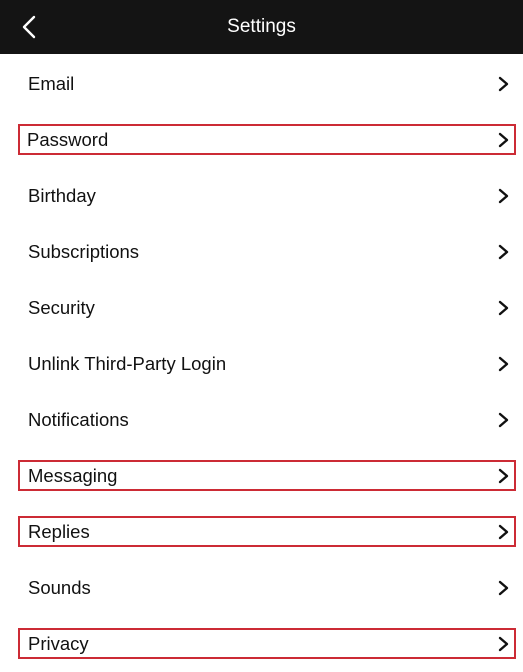 The image size is (523, 672). What do you see at coordinates (68, 139) in the screenshot?
I see `settings-item-label: Password` at bounding box center [68, 139].